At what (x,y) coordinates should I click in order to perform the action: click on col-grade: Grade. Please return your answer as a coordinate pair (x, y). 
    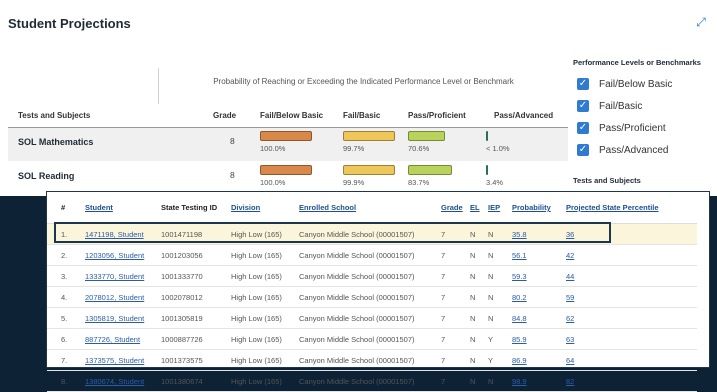
    Looking at the image, I should click on (455, 208).